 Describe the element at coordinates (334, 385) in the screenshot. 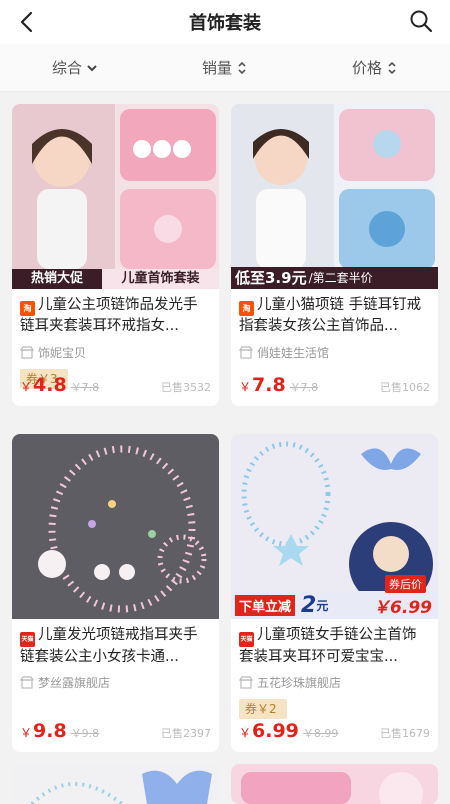

I see `price-row: ￥ 7.8 ￥7.8 已售1062` at that location.